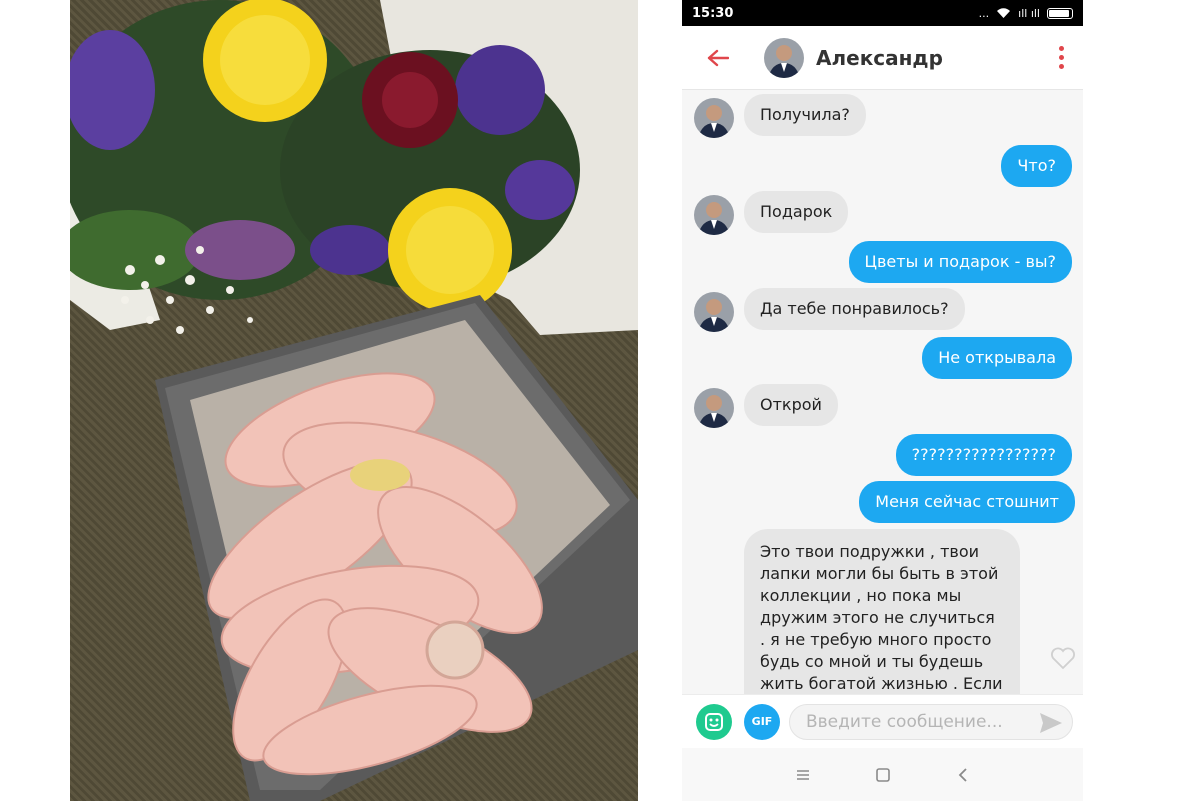 The height and width of the screenshot is (801, 1200). I want to click on message-outgoing: Цветы и подарок - вы?, so click(960, 262).